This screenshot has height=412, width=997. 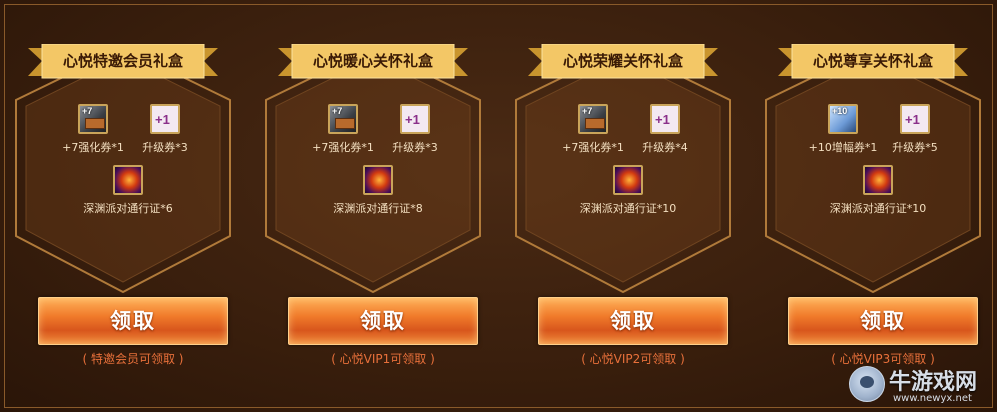 I want to click on pack-title: 心悦尊享关怀礼盒, so click(x=872, y=61).